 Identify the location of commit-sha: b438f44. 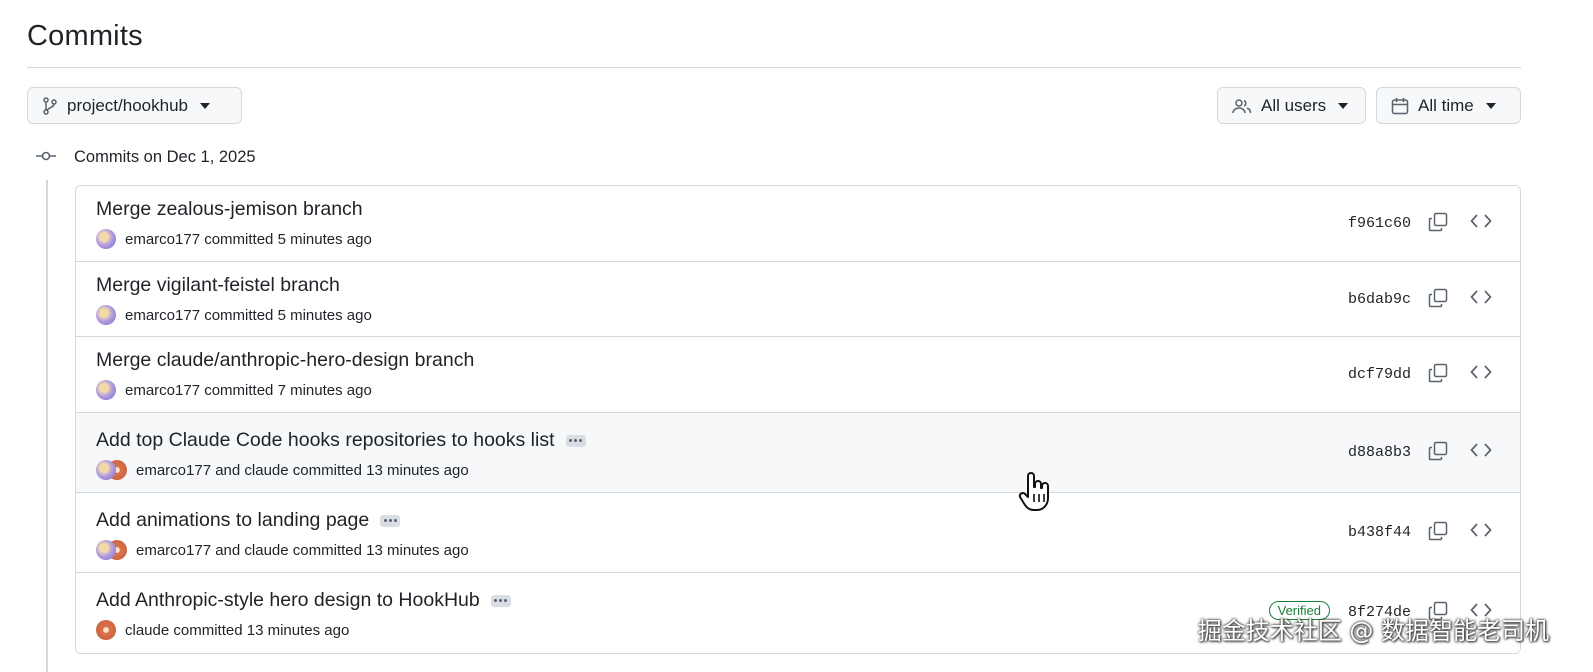
(1379, 532).